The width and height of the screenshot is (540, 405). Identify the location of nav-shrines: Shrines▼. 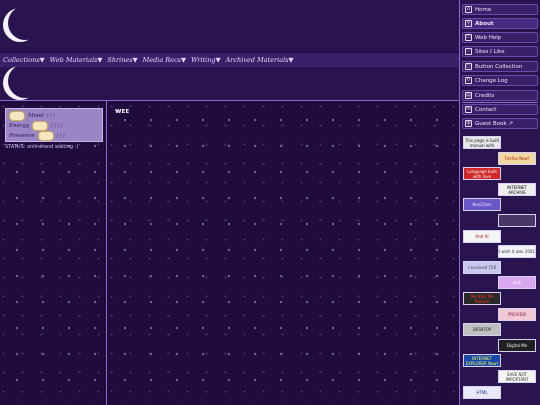
(122, 60).